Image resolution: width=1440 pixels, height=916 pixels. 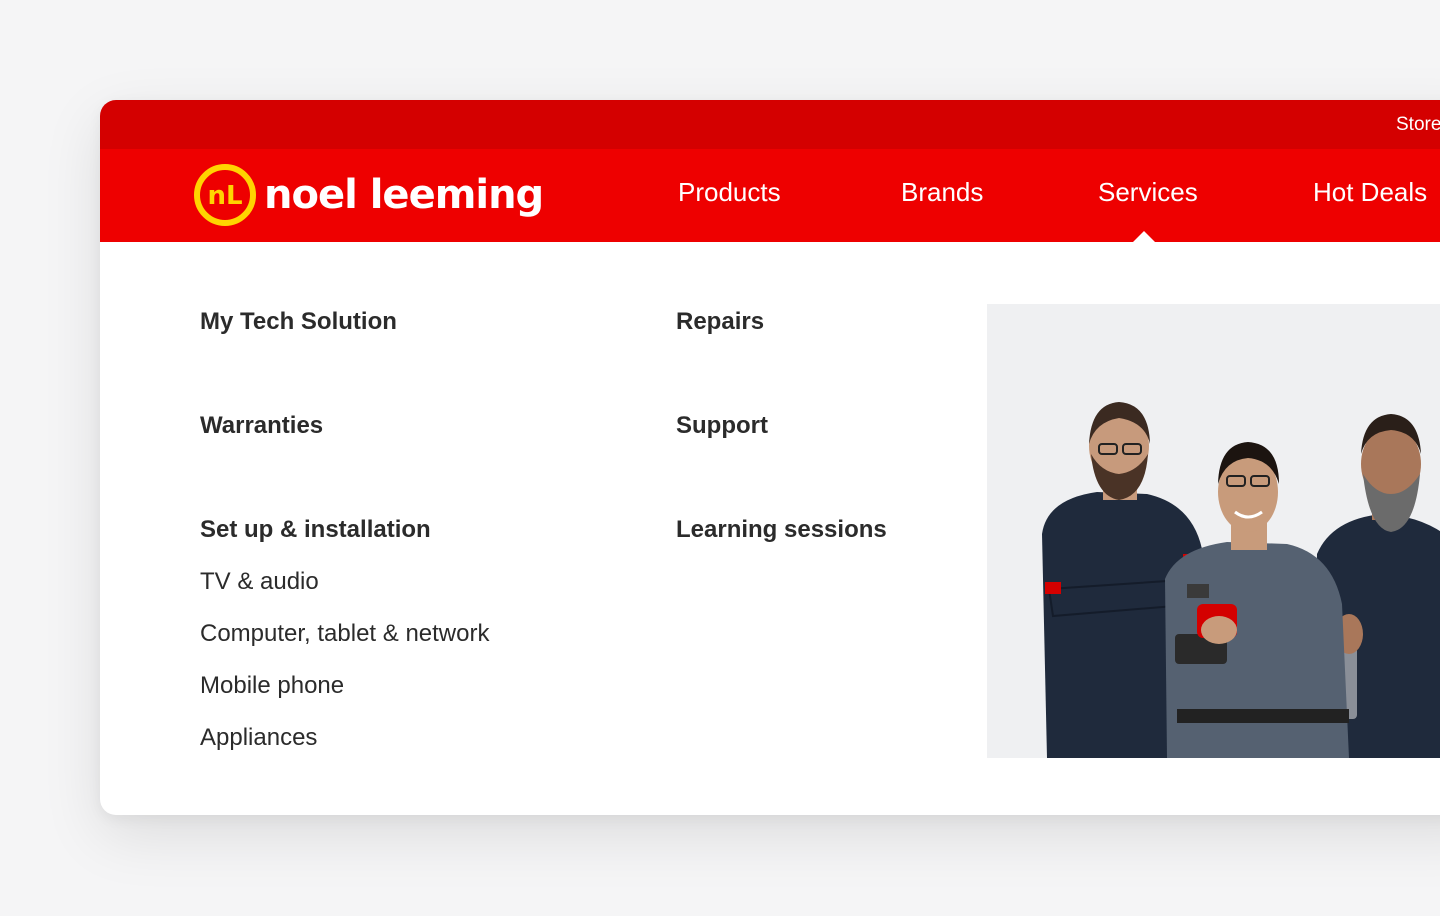 What do you see at coordinates (261, 426) in the screenshot?
I see `menu-warranties: Warranties` at bounding box center [261, 426].